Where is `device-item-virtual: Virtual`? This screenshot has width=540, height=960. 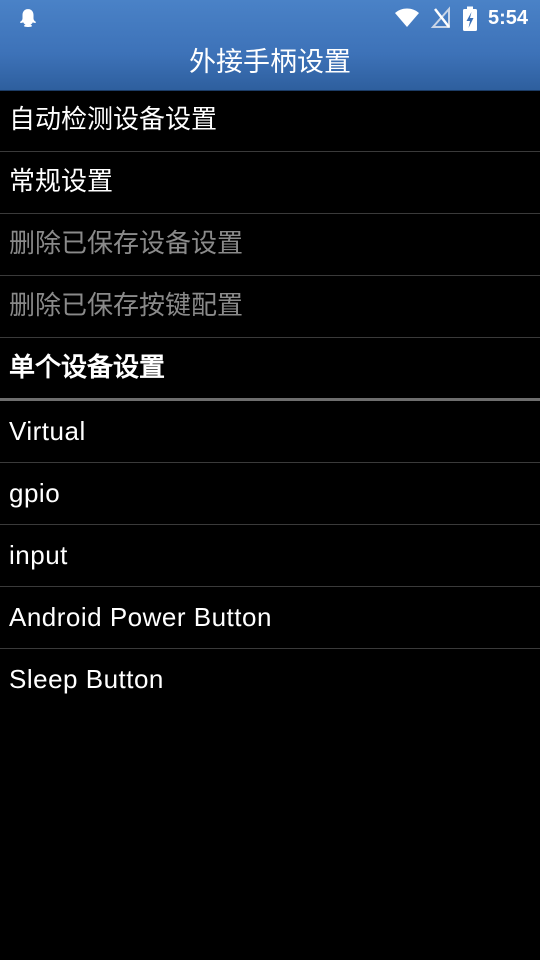 device-item-virtual: Virtual is located at coordinates (270, 432).